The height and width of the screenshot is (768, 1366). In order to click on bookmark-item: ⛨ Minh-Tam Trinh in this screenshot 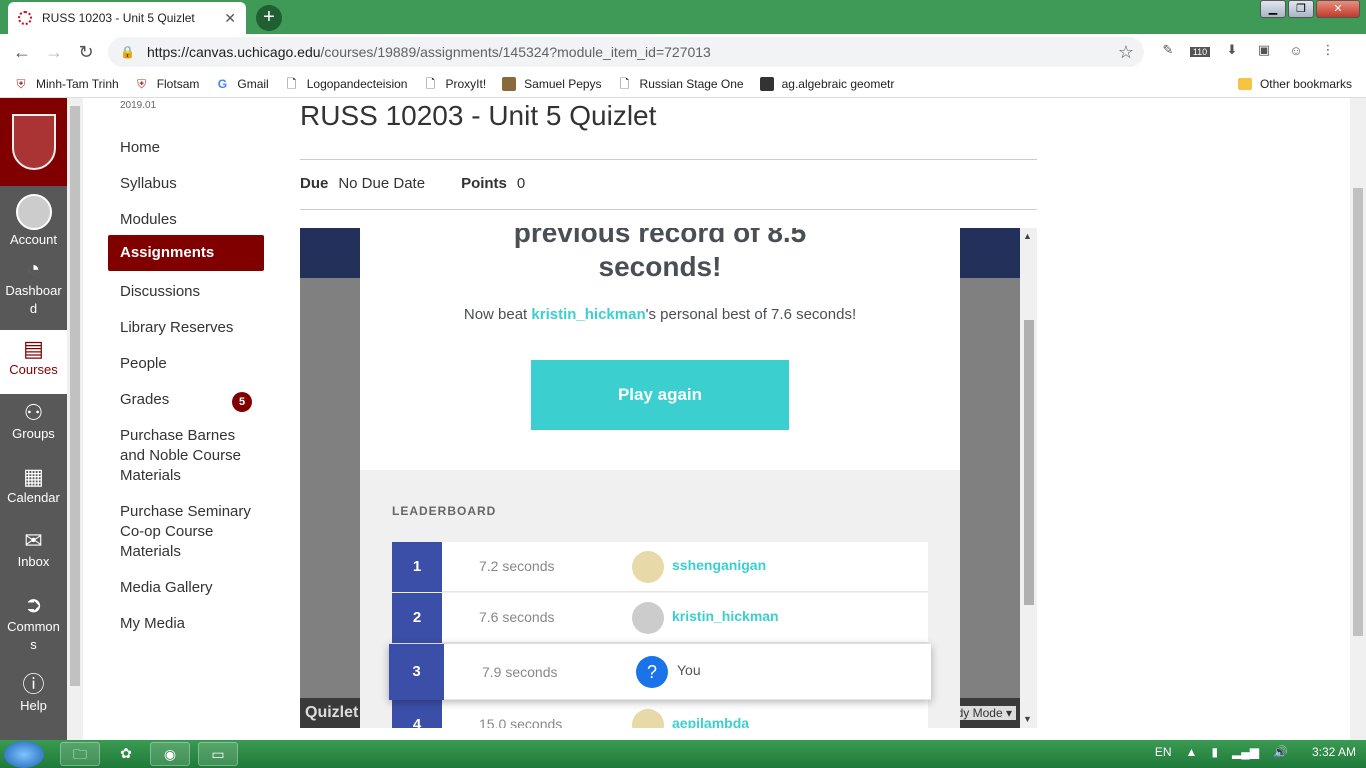, I will do `click(66, 84)`.